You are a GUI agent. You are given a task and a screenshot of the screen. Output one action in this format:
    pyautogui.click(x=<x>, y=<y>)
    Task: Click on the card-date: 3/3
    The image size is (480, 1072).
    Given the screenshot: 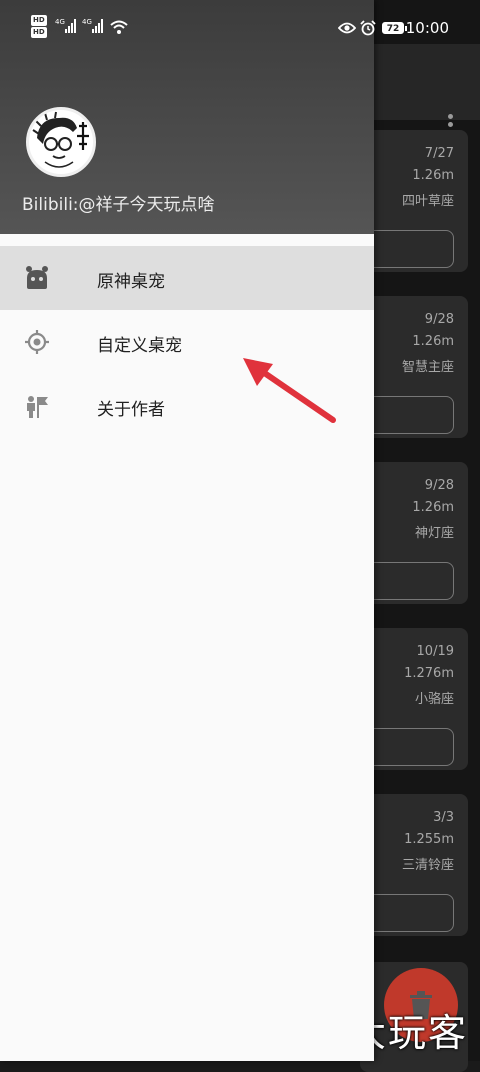 What is the action you would take?
    pyautogui.click(x=443, y=817)
    